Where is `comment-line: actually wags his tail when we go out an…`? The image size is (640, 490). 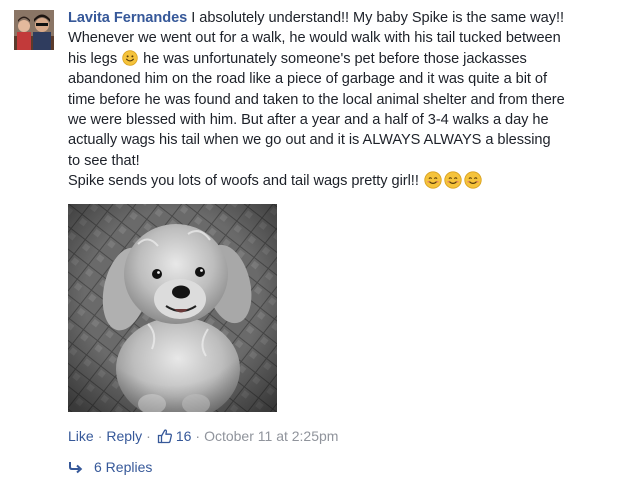
comment-line: actually wags his tail when we go out an… is located at coordinates (309, 140).